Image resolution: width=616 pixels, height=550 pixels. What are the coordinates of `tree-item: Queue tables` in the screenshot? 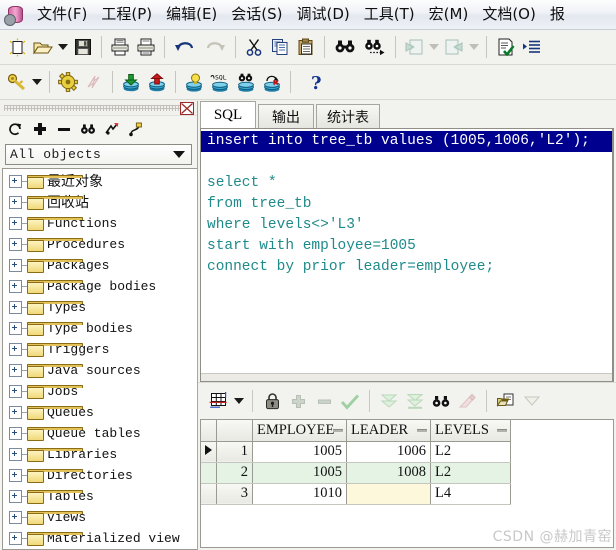 It's located at (100, 433).